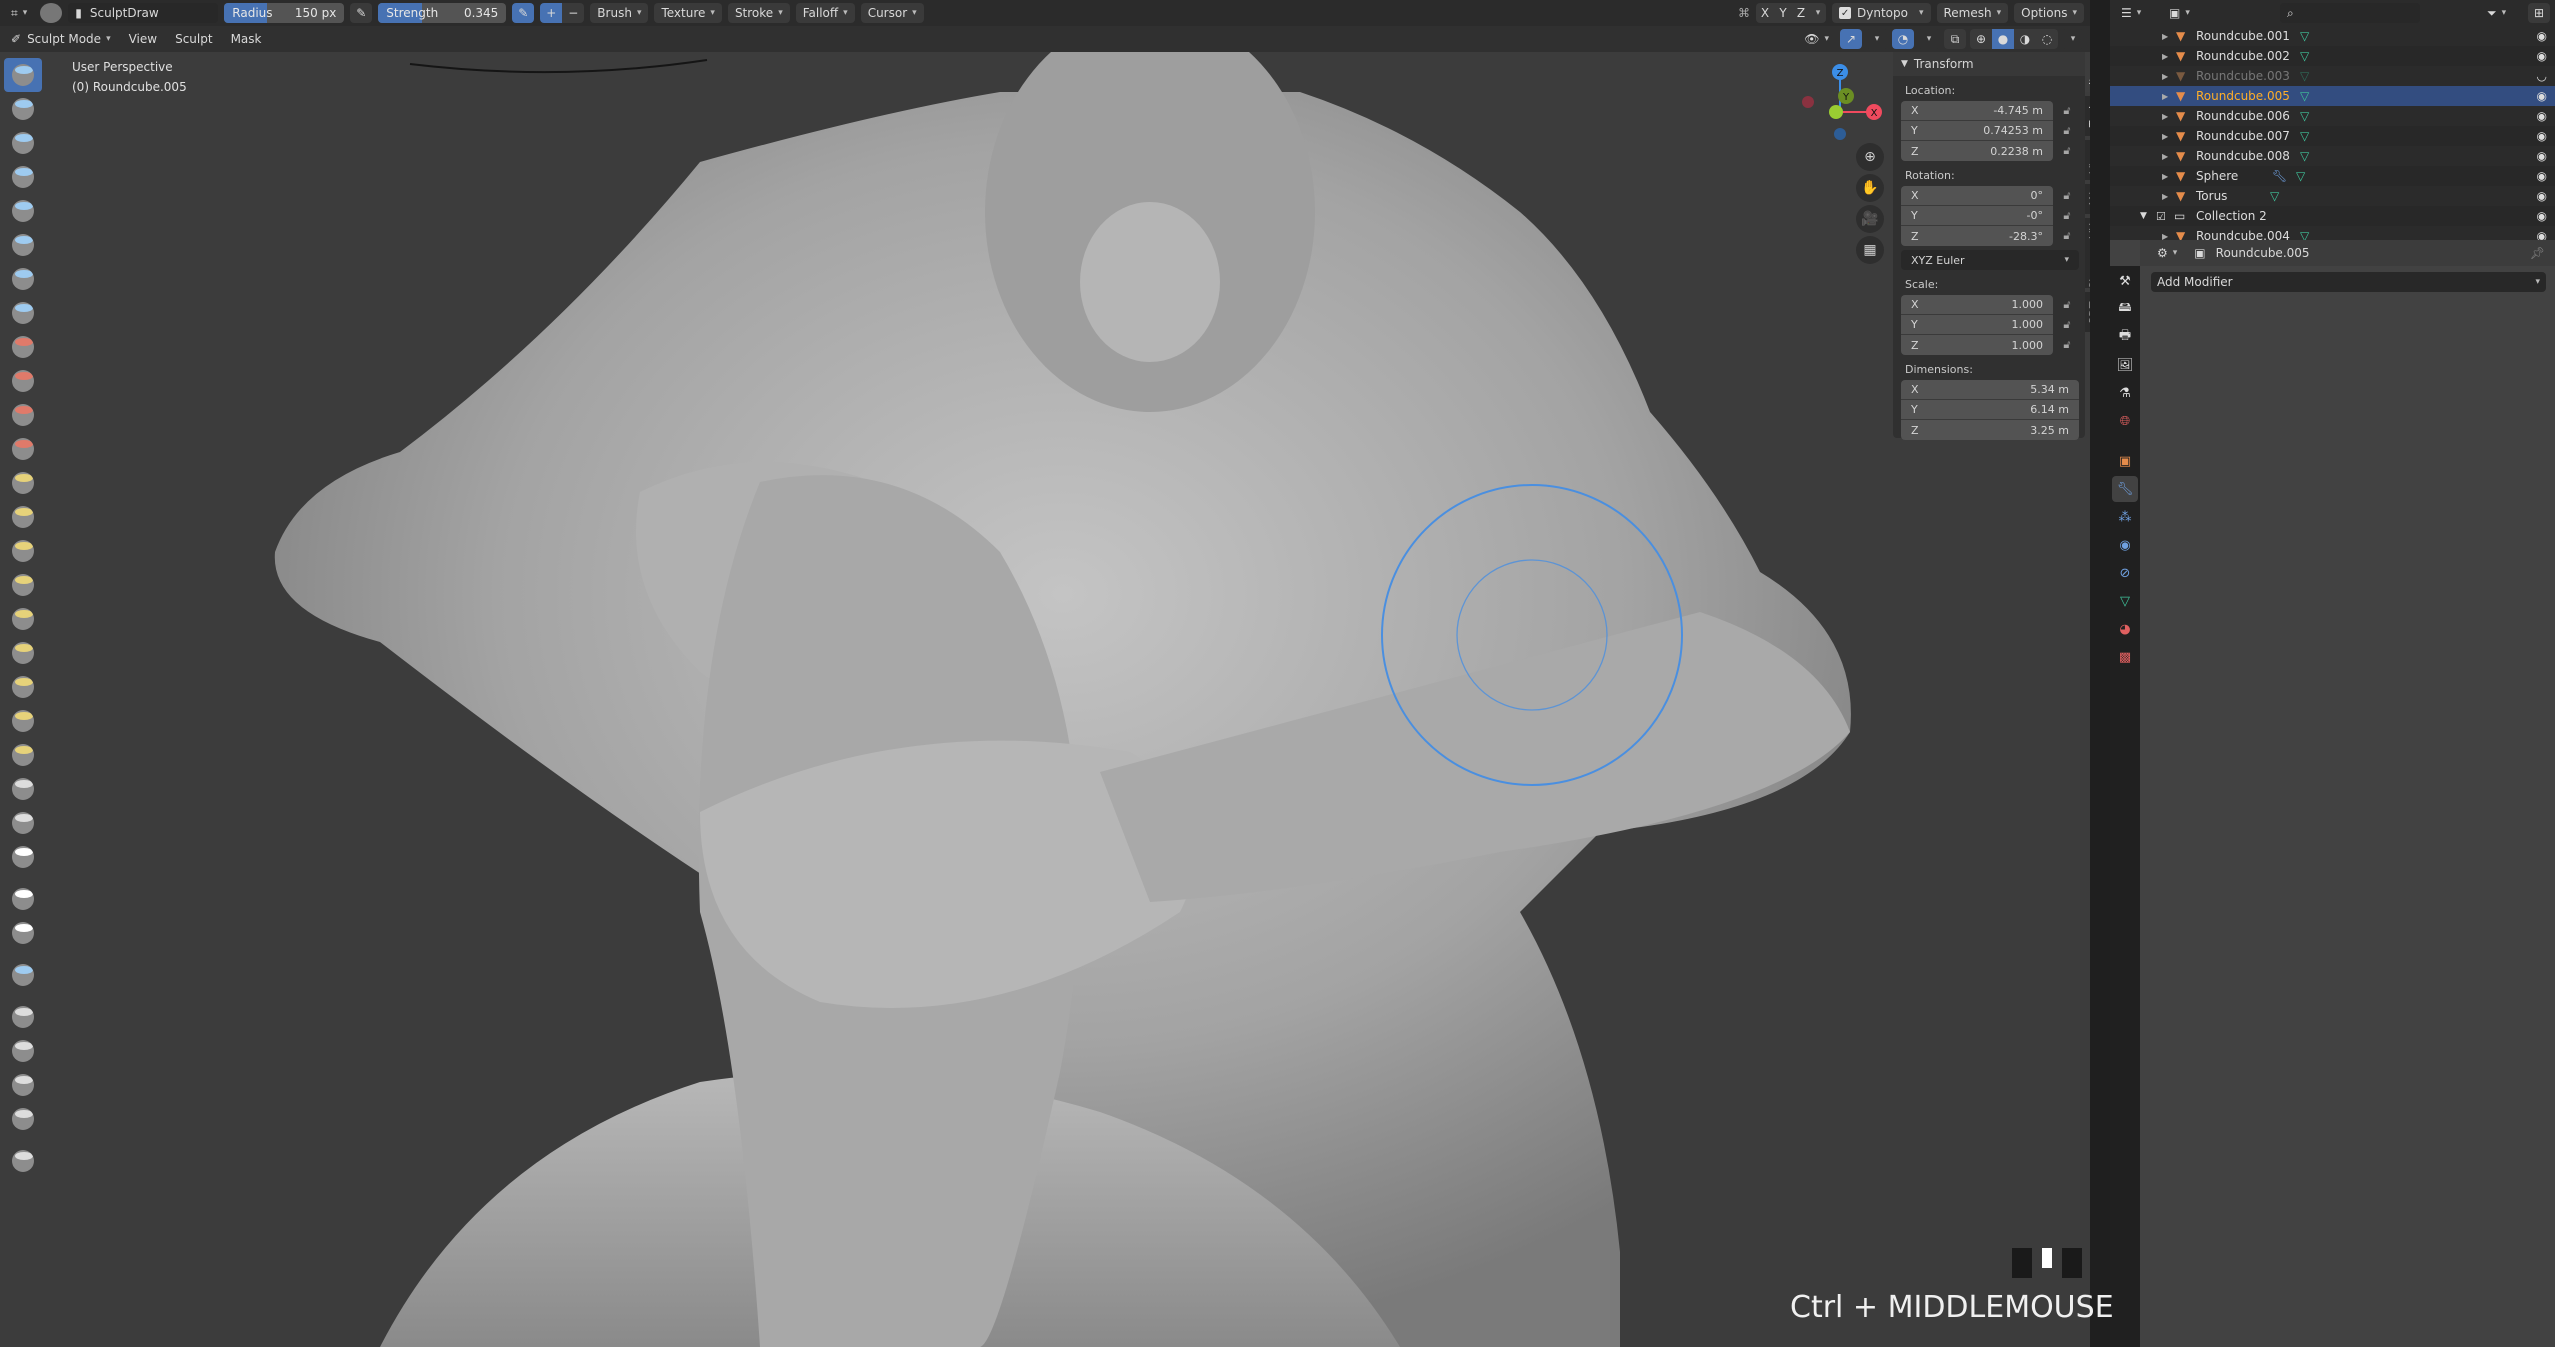 This screenshot has width=2555, height=1347. Describe the element at coordinates (1977, 196) in the screenshot. I see `rot-x-field: X 0°` at that location.